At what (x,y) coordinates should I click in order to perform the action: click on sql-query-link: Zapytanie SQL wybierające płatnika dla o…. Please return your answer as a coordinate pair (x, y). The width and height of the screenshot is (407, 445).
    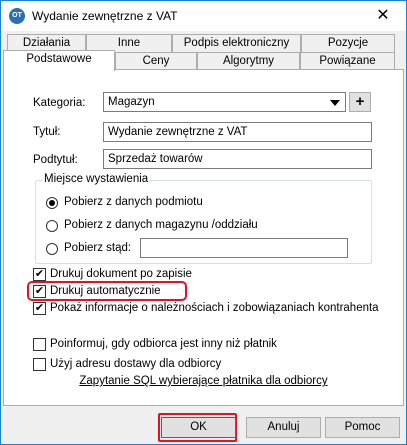
    Looking at the image, I should click on (203, 381).